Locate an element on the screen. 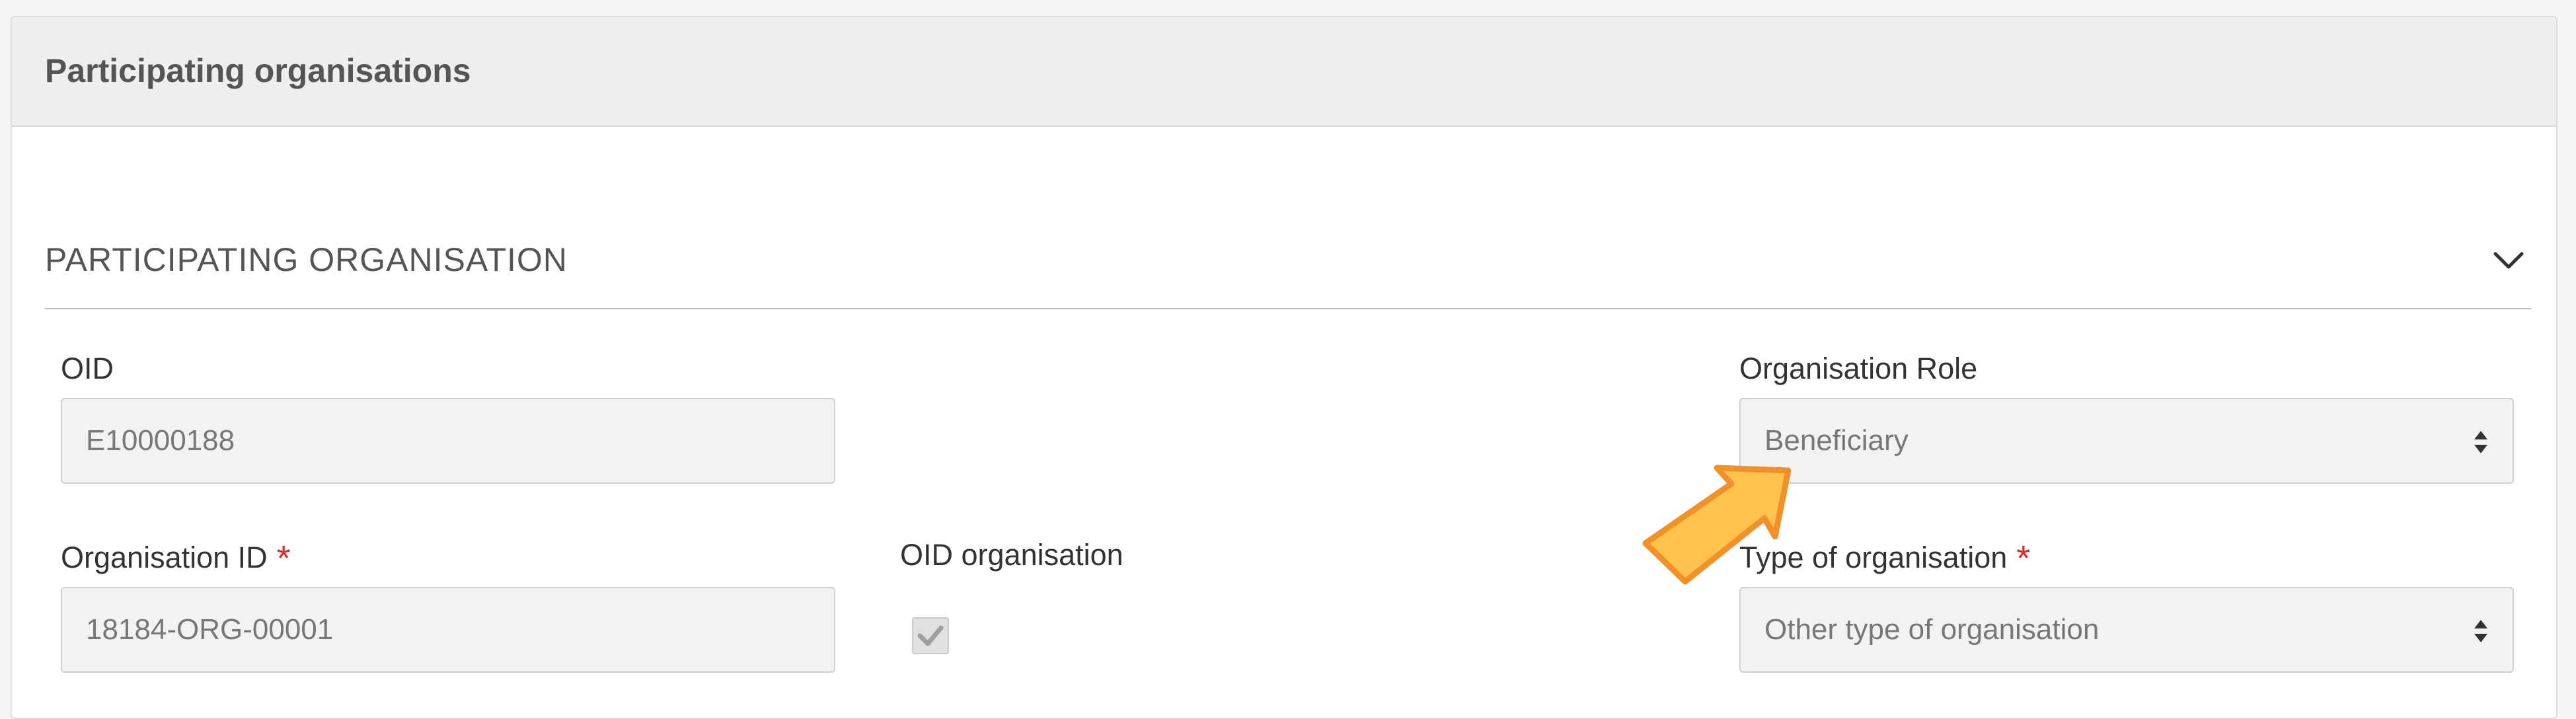 The width and height of the screenshot is (2576, 719). section-title: PARTICIPATING ORGANISATION is located at coordinates (306, 260).